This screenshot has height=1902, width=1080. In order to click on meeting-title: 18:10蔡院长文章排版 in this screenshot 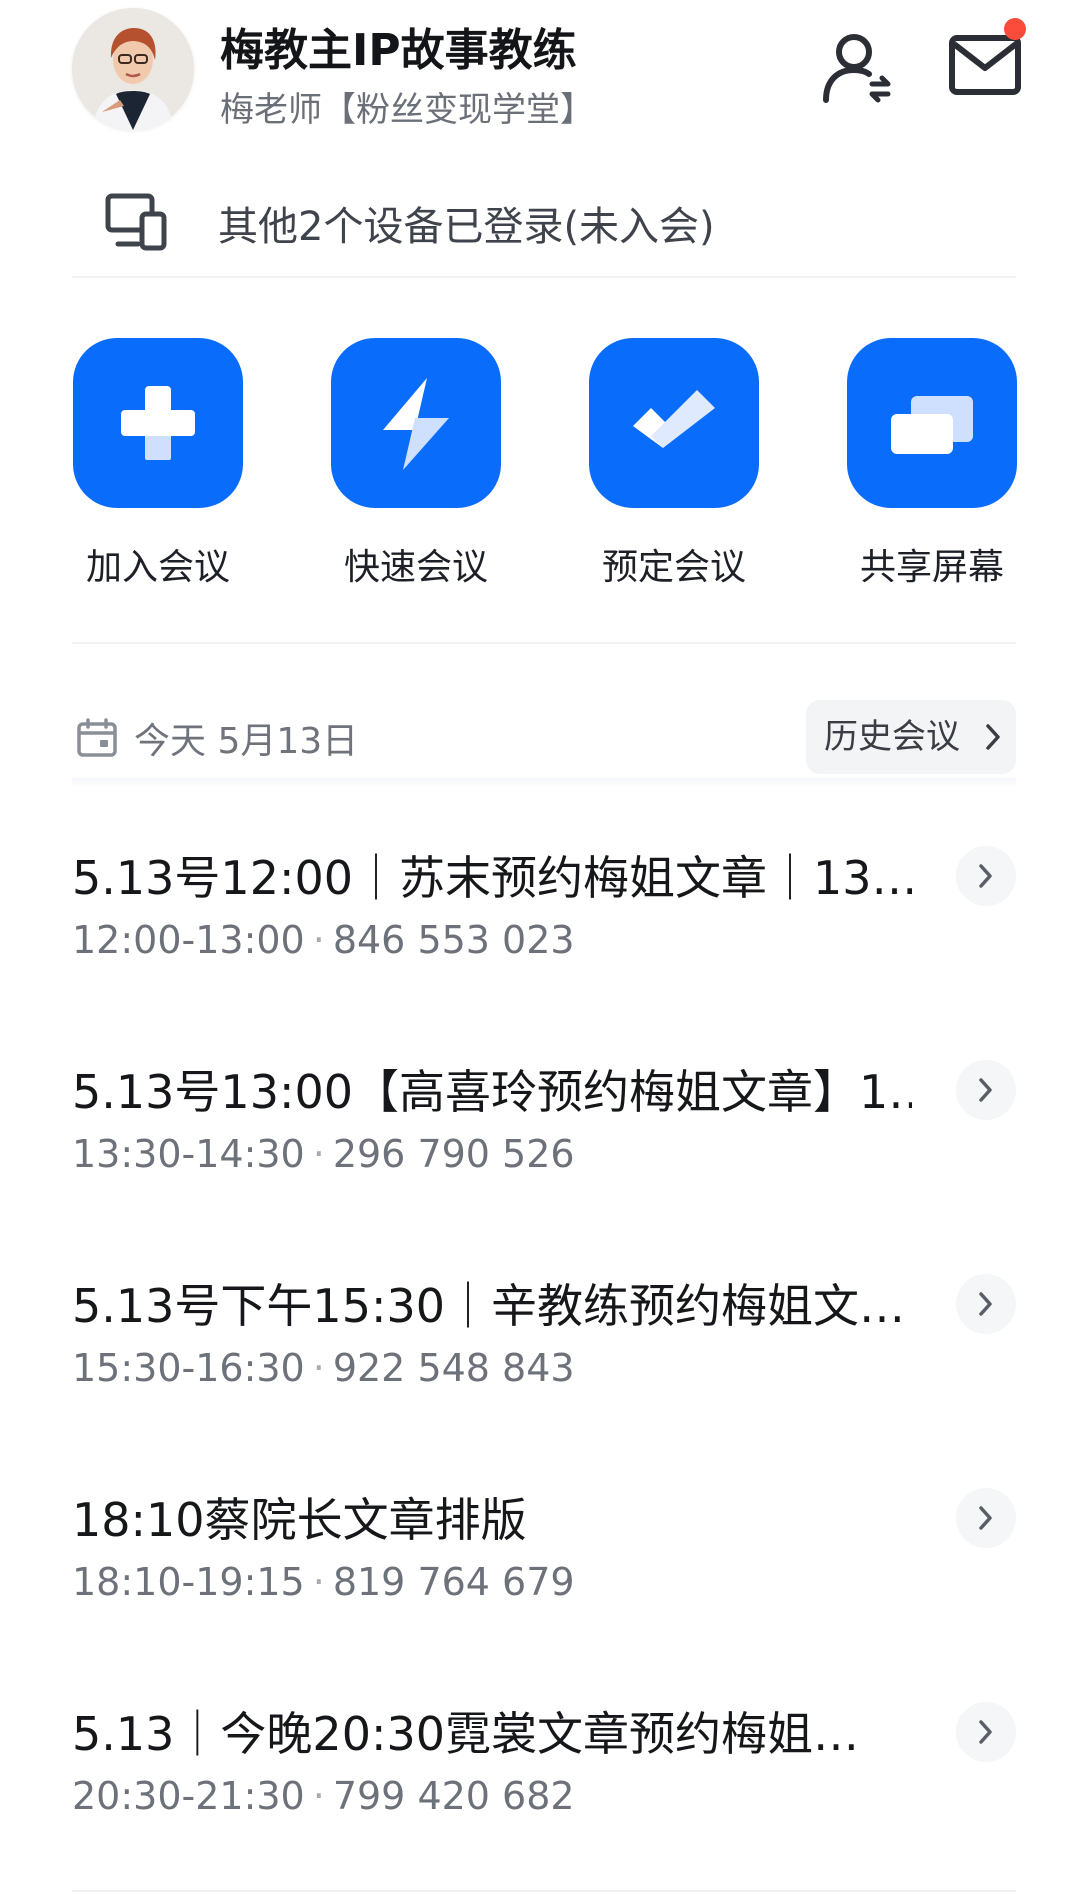, I will do `click(299, 1520)`.